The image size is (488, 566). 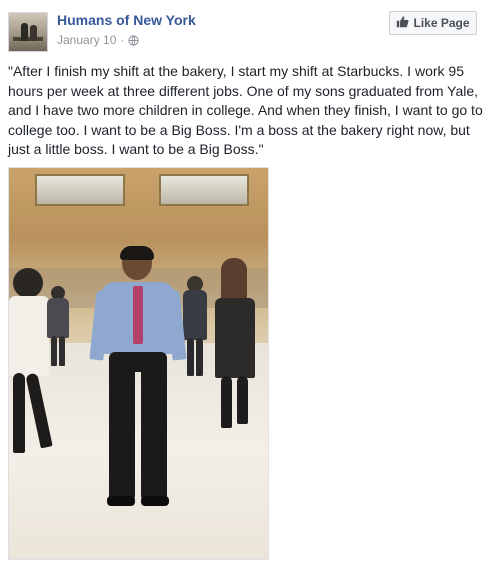 I want to click on post-date: January 10, so click(x=86, y=40).